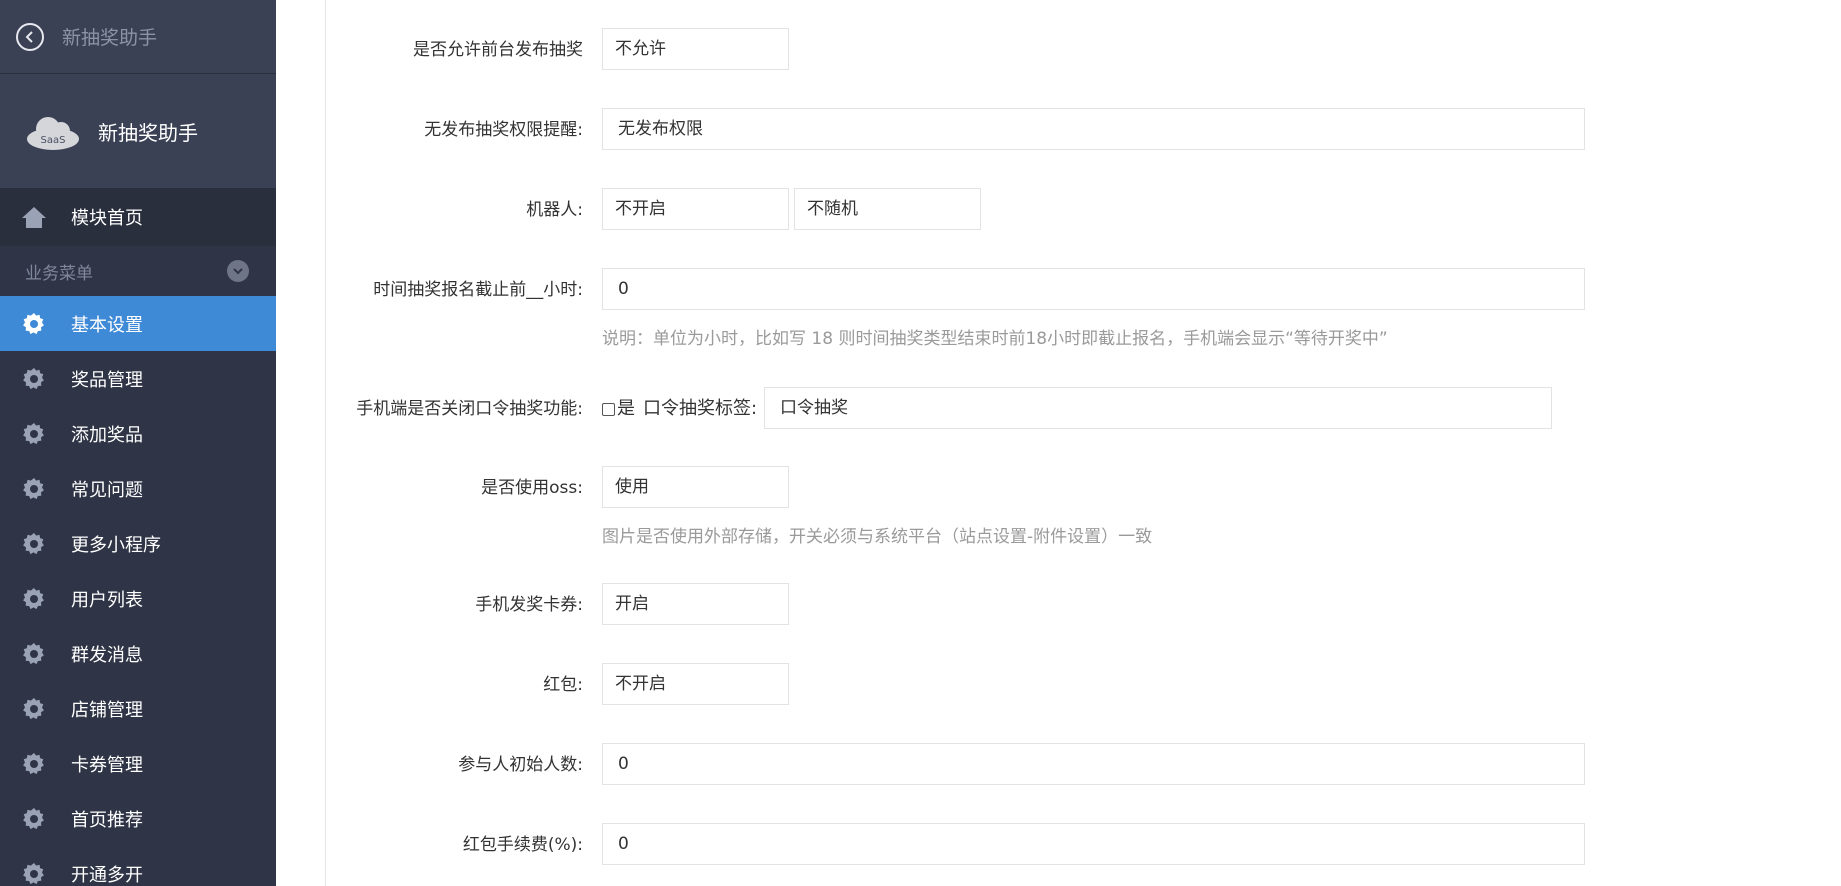  I want to click on sidebar-item-label: 店铺管理, so click(107, 710).